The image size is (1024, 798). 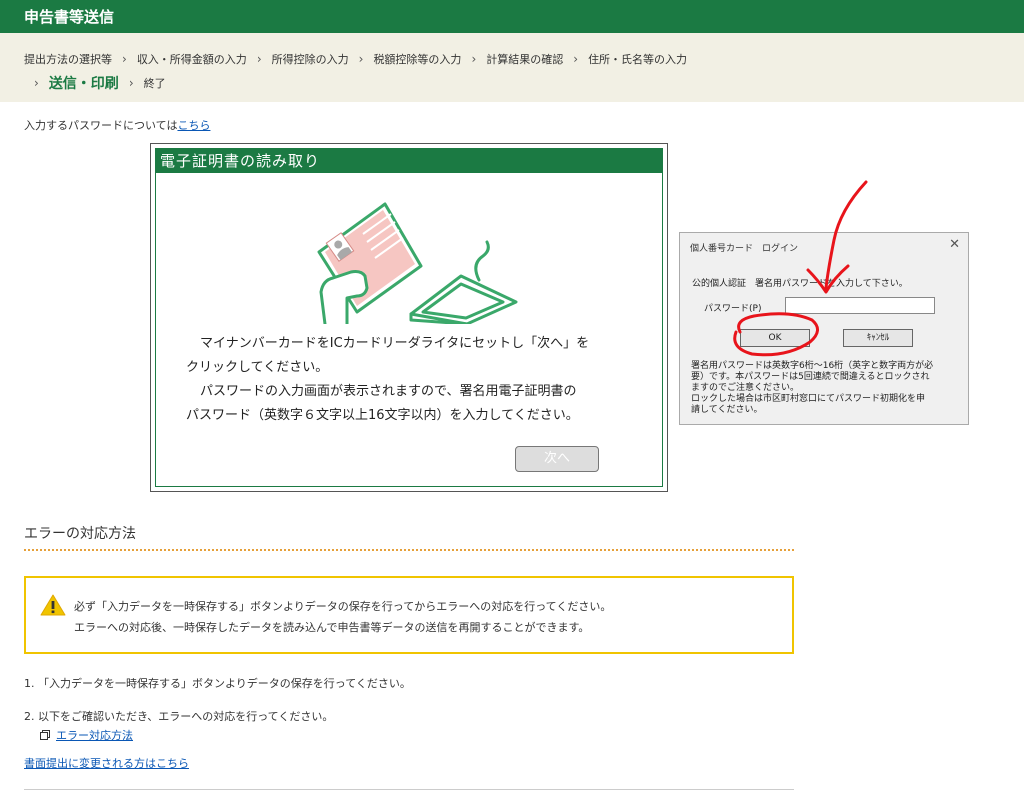 I want to click on password-note-text: 入力するパスワードについては, so click(x=101, y=125).